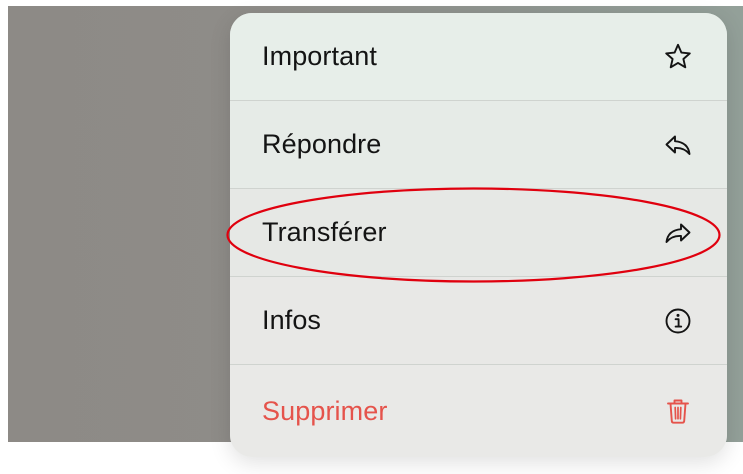 The image size is (743, 474). I want to click on menu-item-important: Important, so click(478, 57).